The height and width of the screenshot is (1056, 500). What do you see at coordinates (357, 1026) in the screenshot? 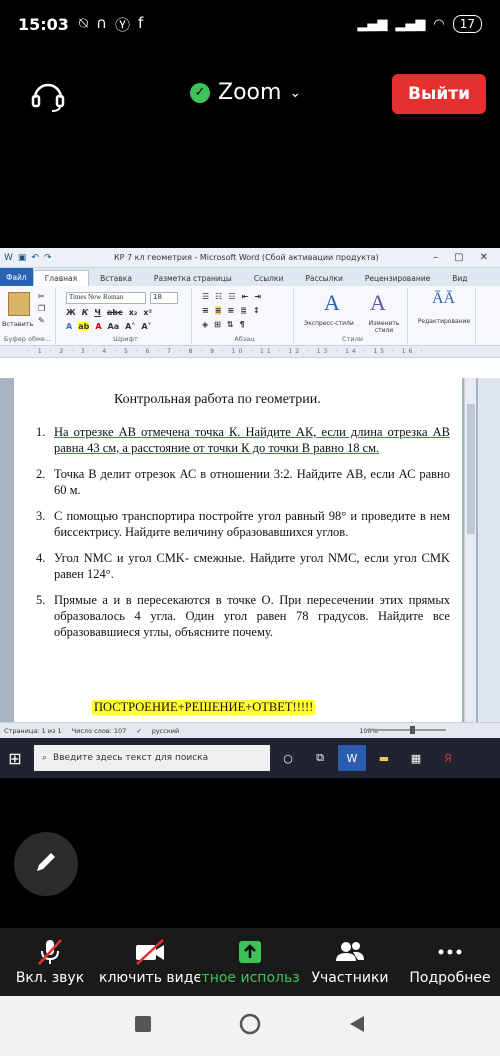
I see `back-icon` at bounding box center [357, 1026].